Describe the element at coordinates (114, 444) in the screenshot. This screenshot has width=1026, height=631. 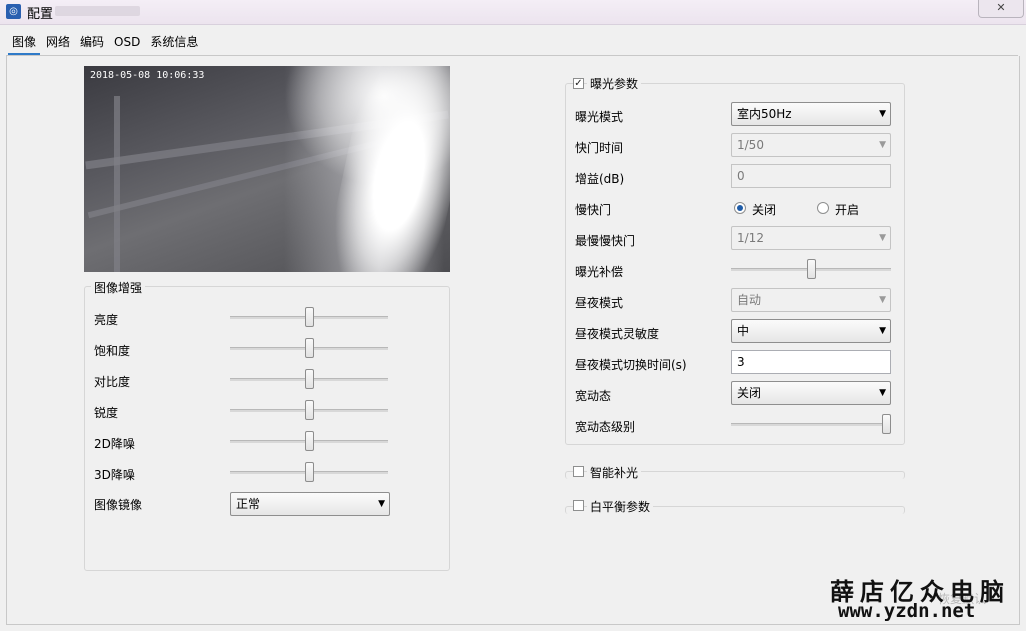
I see `enhance-slider-label: 2D降噪` at that location.